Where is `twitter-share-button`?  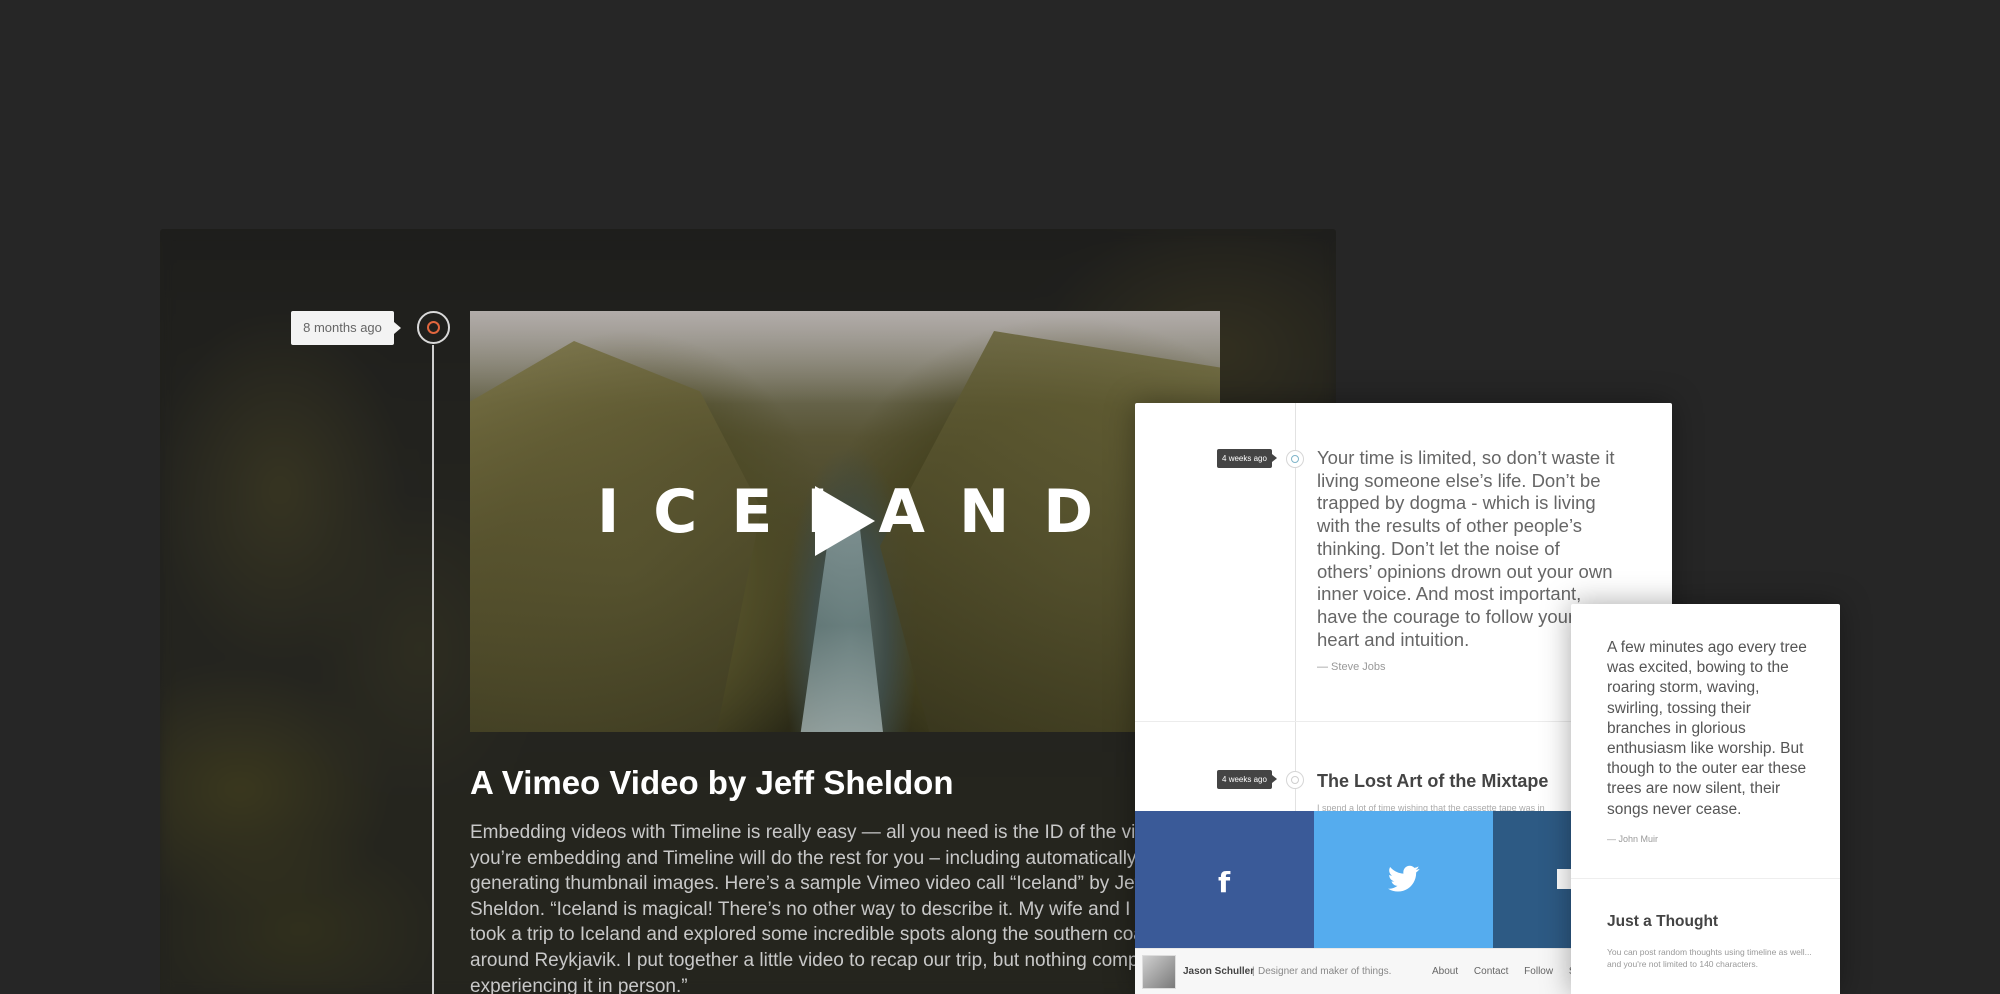
twitter-share-button is located at coordinates (1403, 879).